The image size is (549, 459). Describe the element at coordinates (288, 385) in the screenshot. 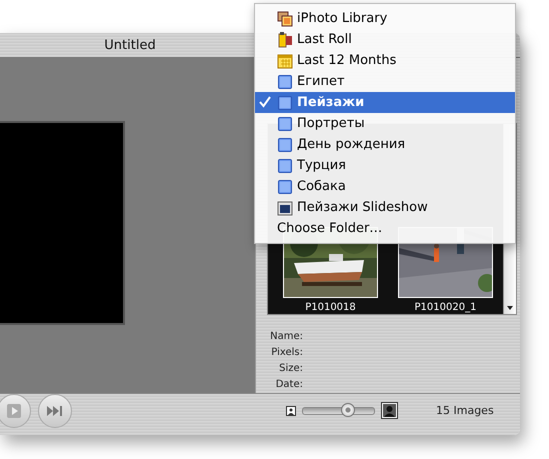

I see `info-label: Date:` at that location.